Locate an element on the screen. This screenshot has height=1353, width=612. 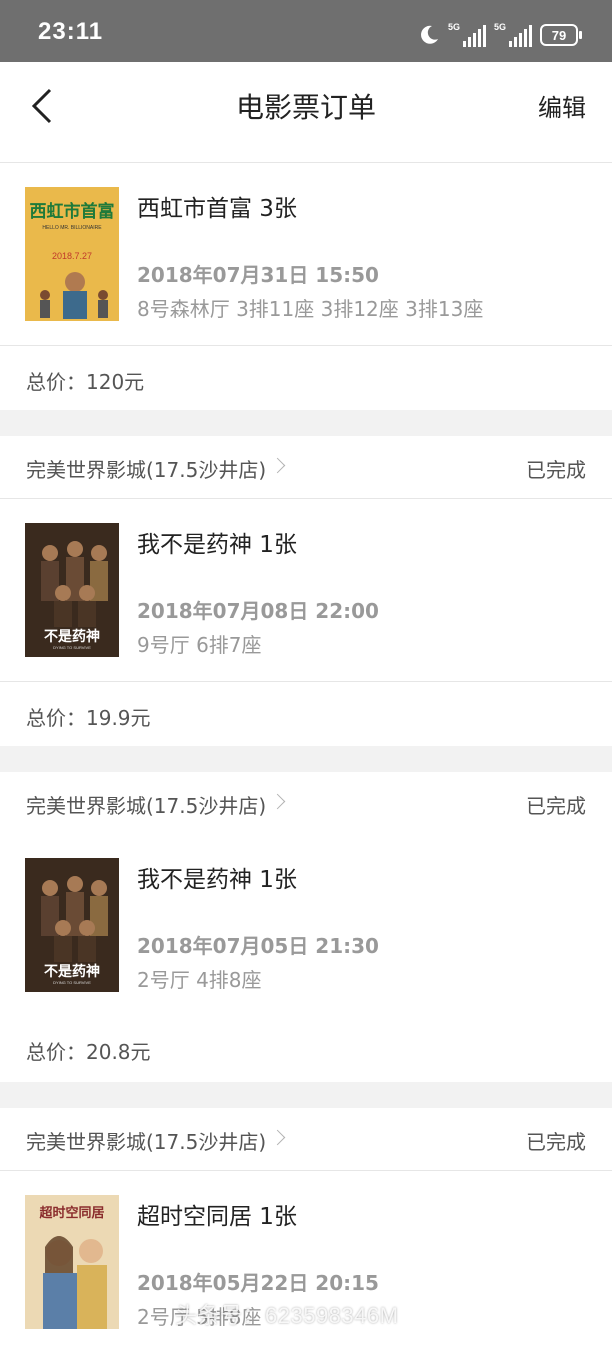
battery-level: 79 is located at coordinates (559, 35).